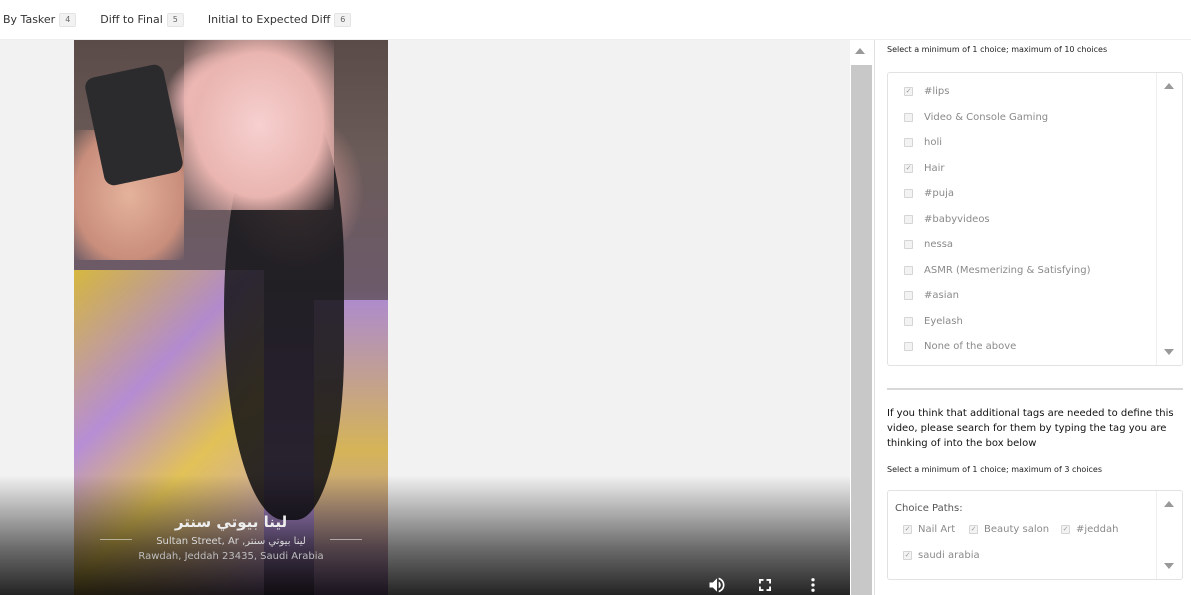  I want to click on choices-scrollbar, so click(1169, 219).